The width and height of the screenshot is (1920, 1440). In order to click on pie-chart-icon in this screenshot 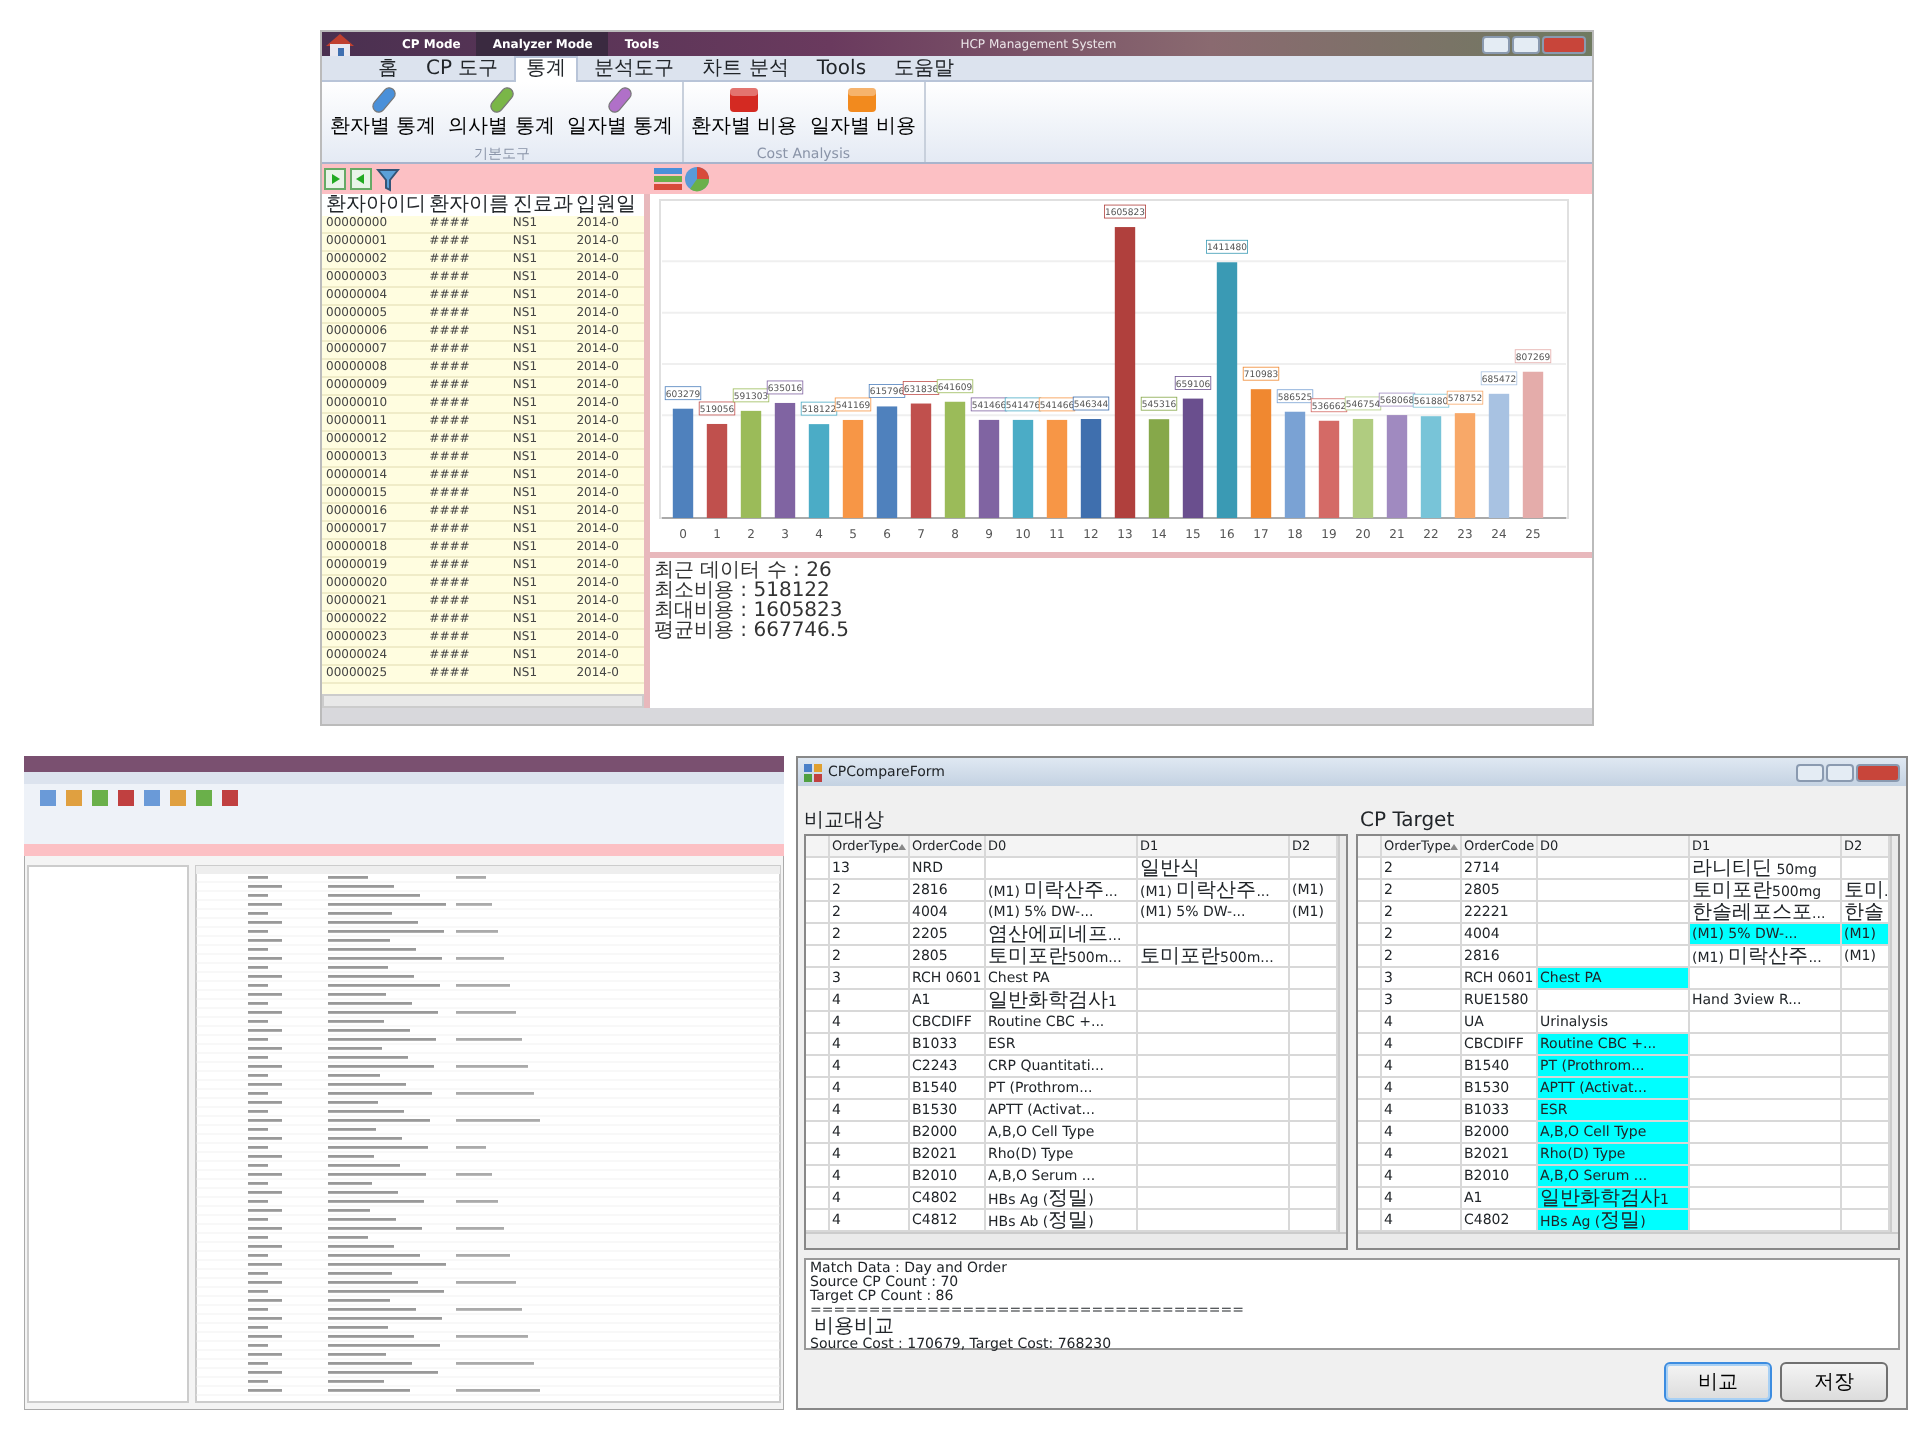, I will do `click(697, 179)`.